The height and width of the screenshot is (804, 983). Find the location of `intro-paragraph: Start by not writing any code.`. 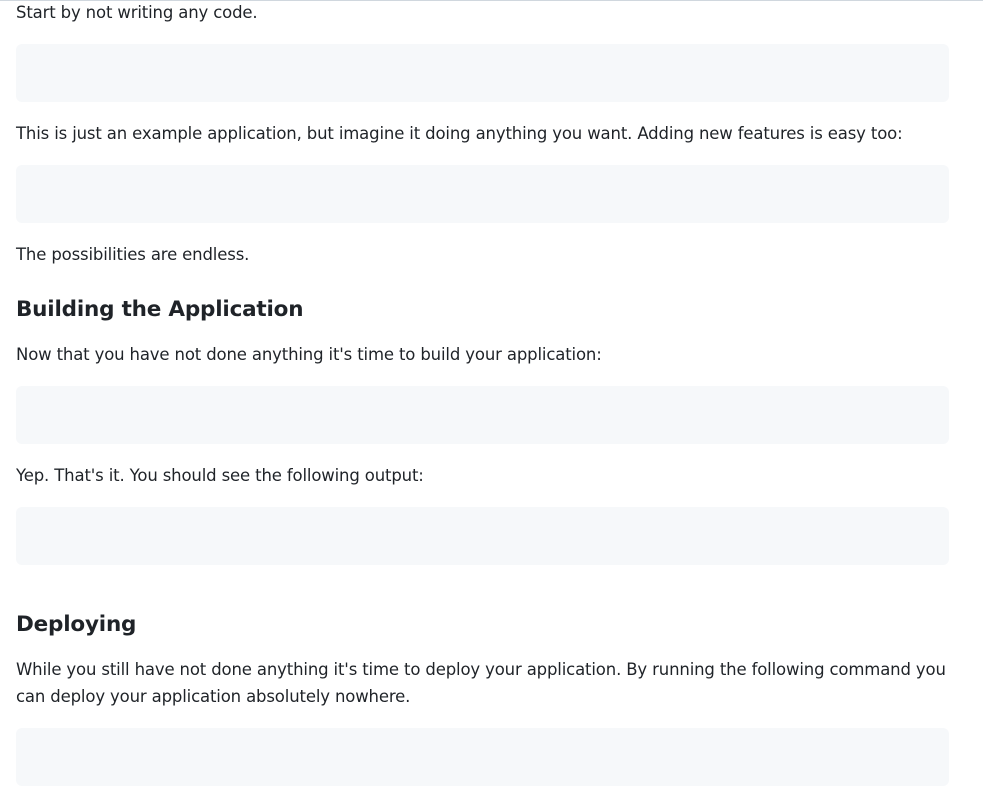

intro-paragraph: Start by not writing any code. is located at coordinates (137, 12).